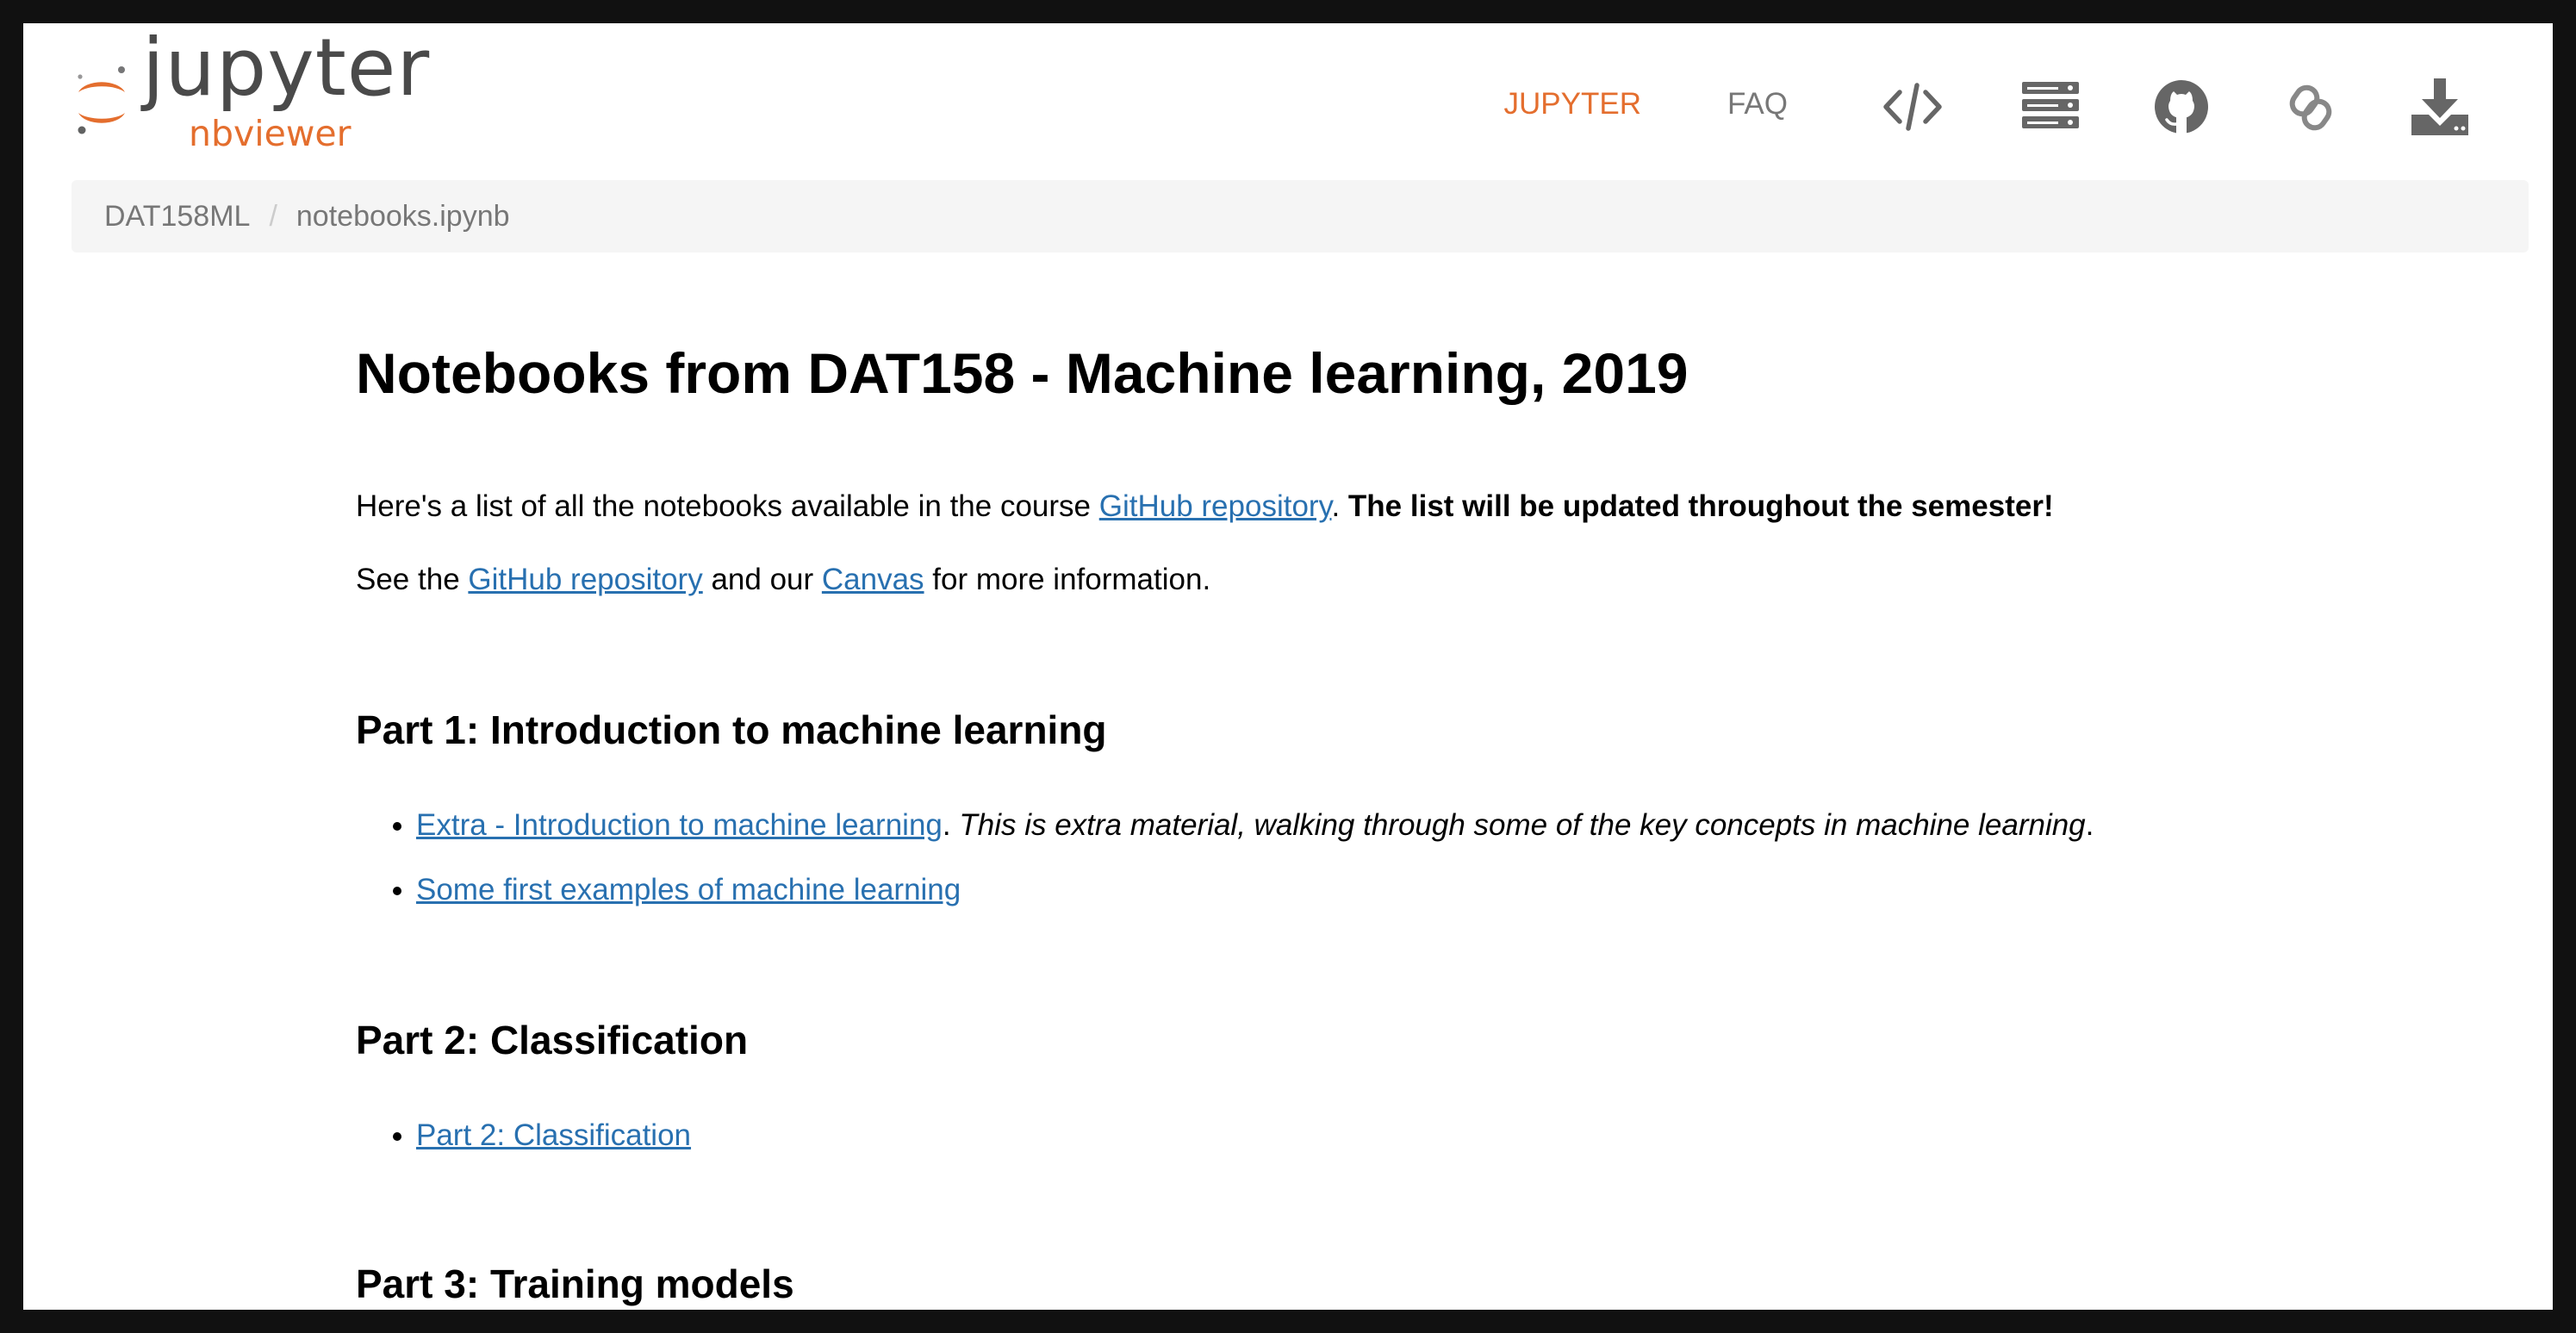 Image resolution: width=2576 pixels, height=1333 pixels. What do you see at coordinates (585, 579) in the screenshot?
I see `github-repository-link-2: GitHub repository` at bounding box center [585, 579].